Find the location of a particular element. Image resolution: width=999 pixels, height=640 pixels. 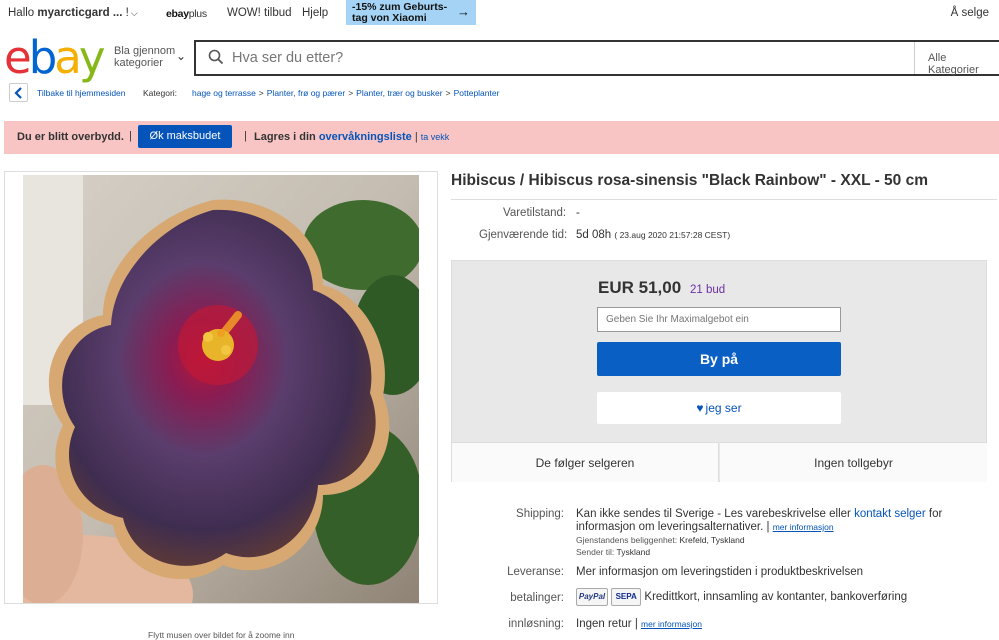

ships-to-value: Tyskland is located at coordinates (633, 552).